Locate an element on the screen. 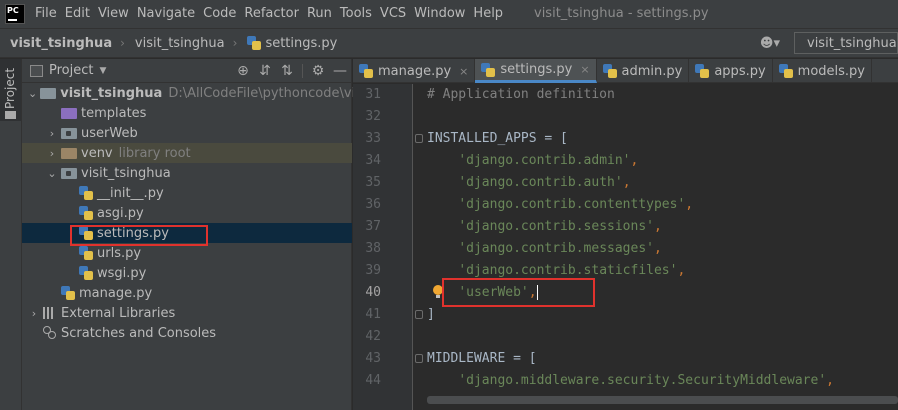 Image resolution: width=898 pixels, height=410 pixels. code-line: 43 MIDDLEWARE = [ is located at coordinates (625, 359).